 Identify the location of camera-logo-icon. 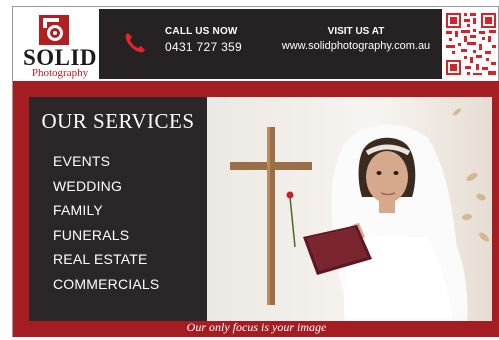
(54, 30).